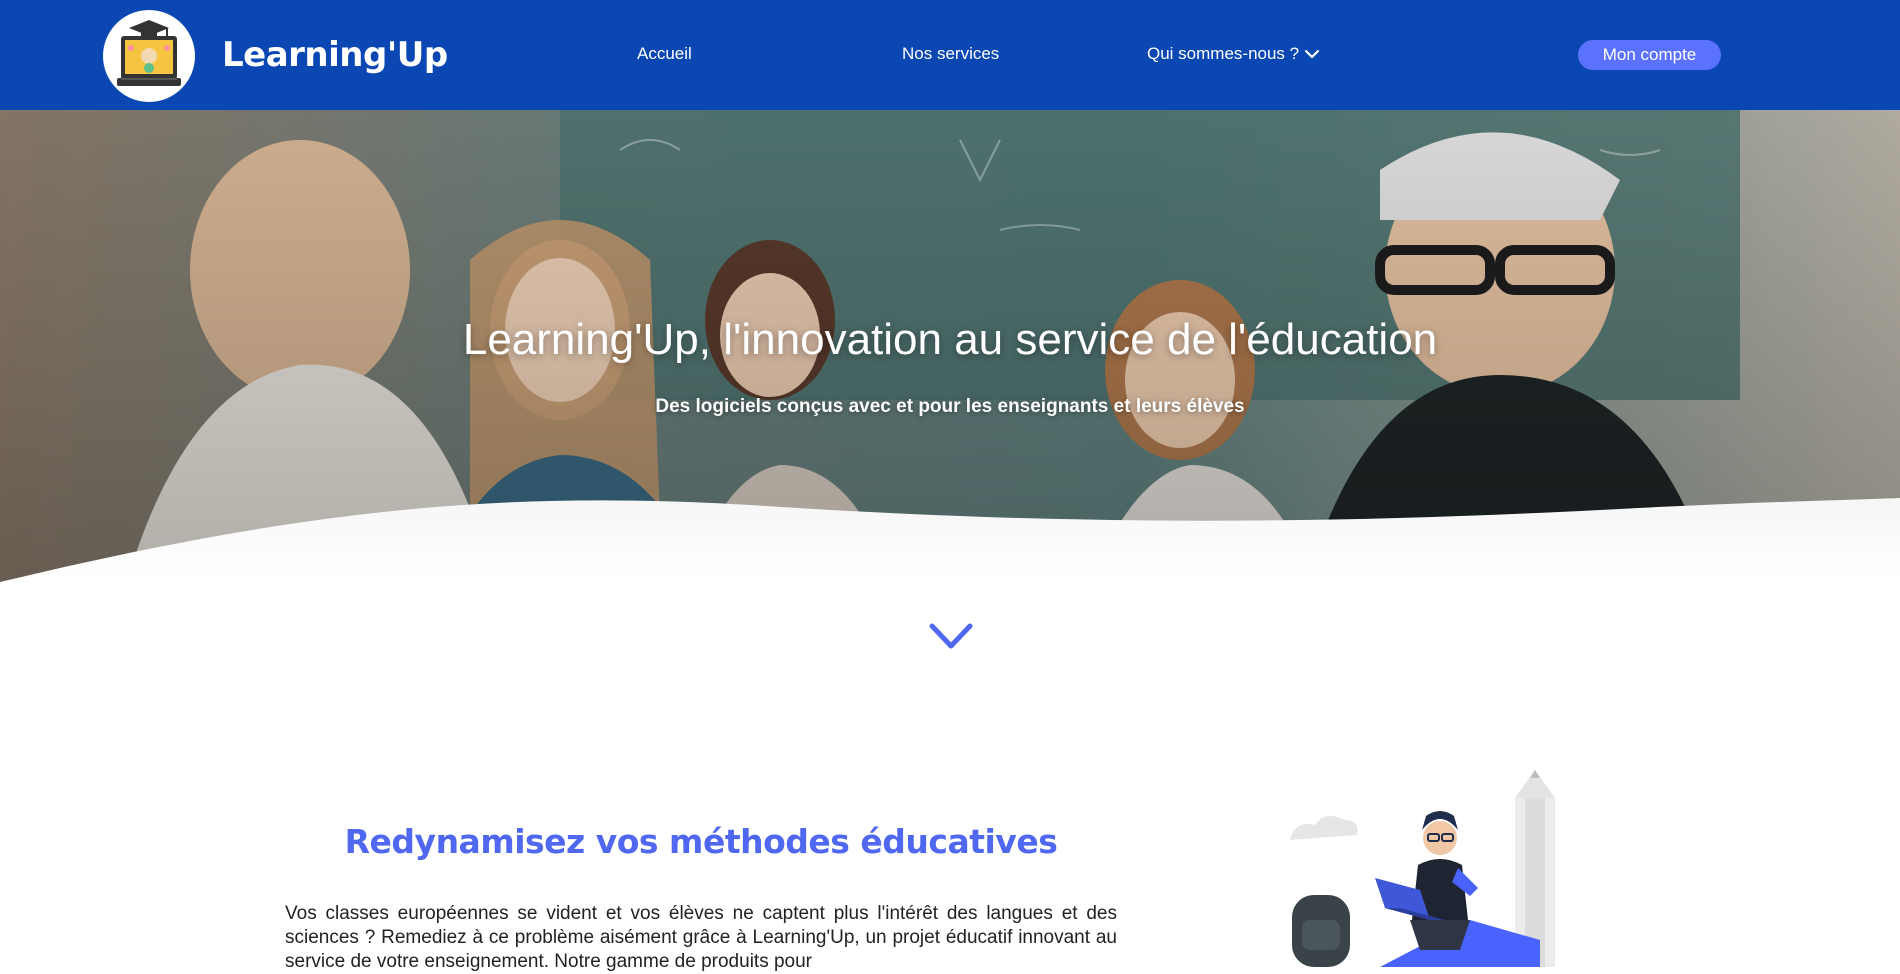 The image size is (1900, 974). Describe the element at coordinates (1649, 55) in the screenshot. I see `account-button: Mon compte` at that location.